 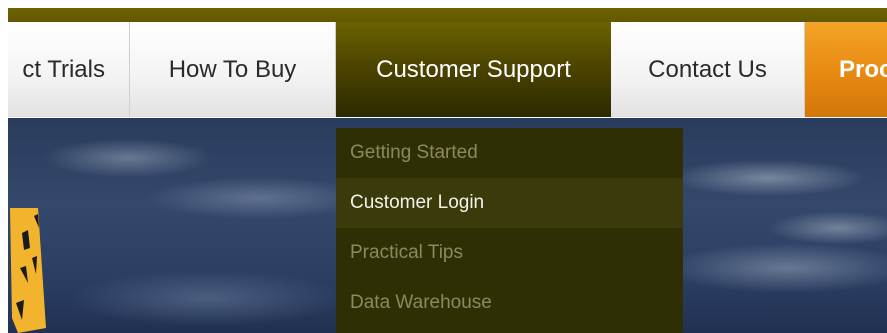 I want to click on logo-emblem-icon, so click(x=28, y=270).